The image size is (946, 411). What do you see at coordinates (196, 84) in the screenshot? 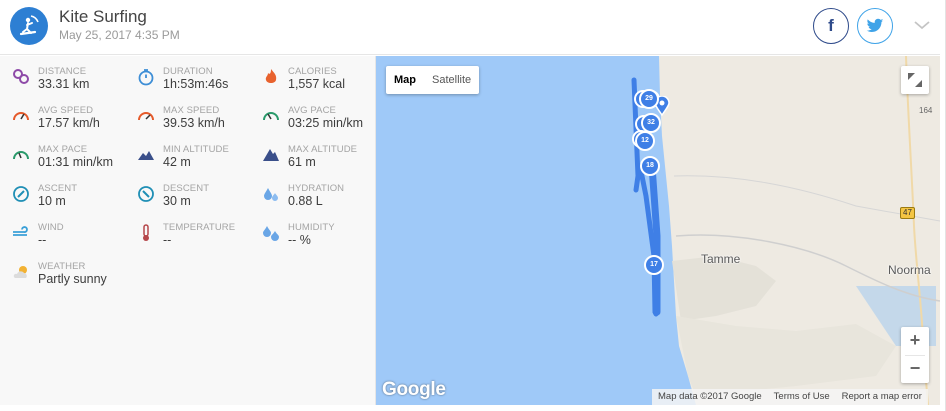
I see `stat-value: 1h:53m:46s` at bounding box center [196, 84].